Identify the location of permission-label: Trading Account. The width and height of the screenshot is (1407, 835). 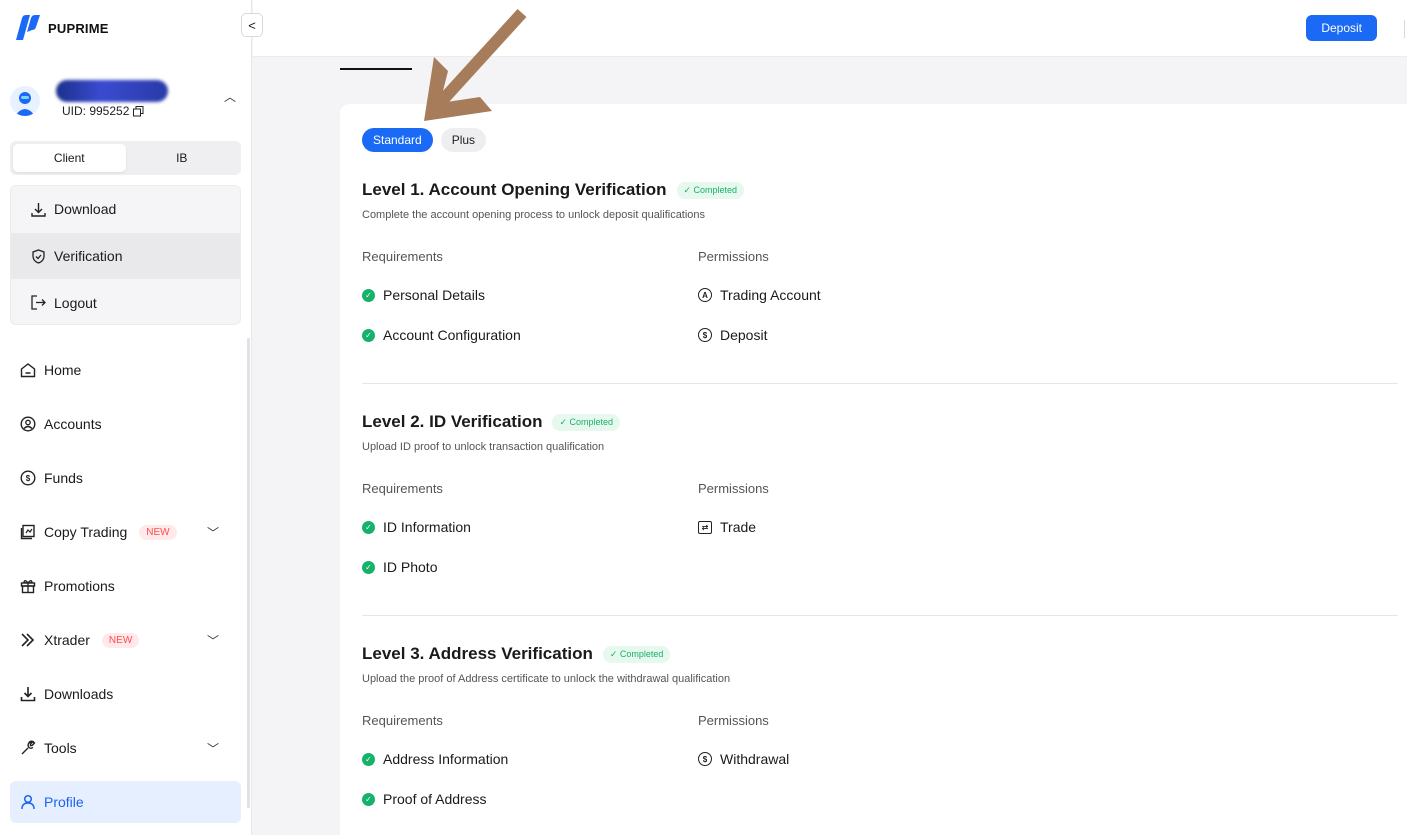
(770, 295).